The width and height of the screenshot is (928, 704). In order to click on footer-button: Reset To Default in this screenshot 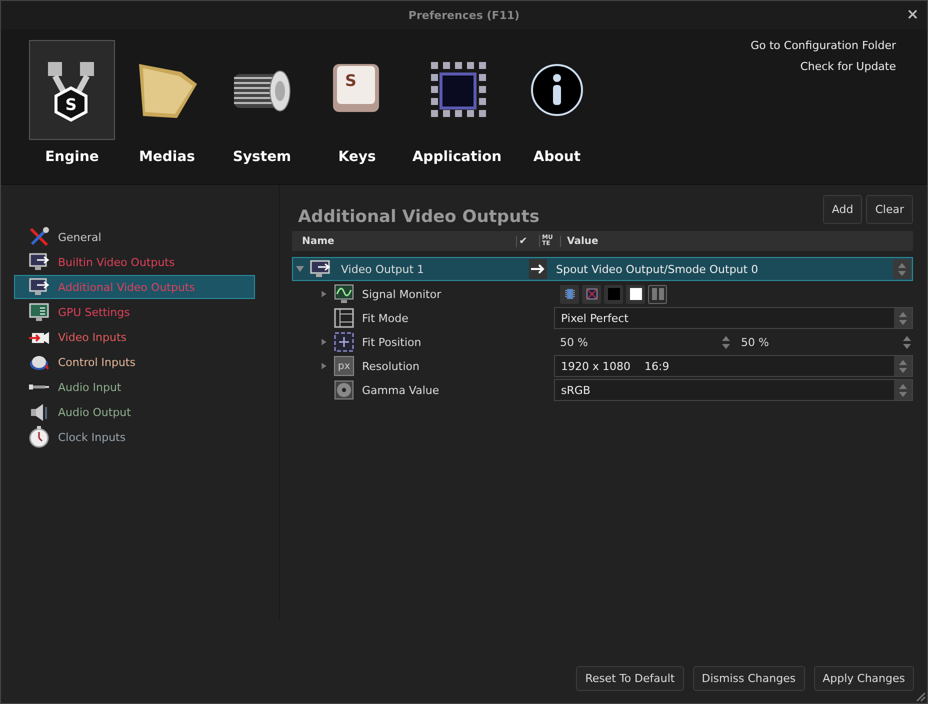, I will do `click(630, 678)`.